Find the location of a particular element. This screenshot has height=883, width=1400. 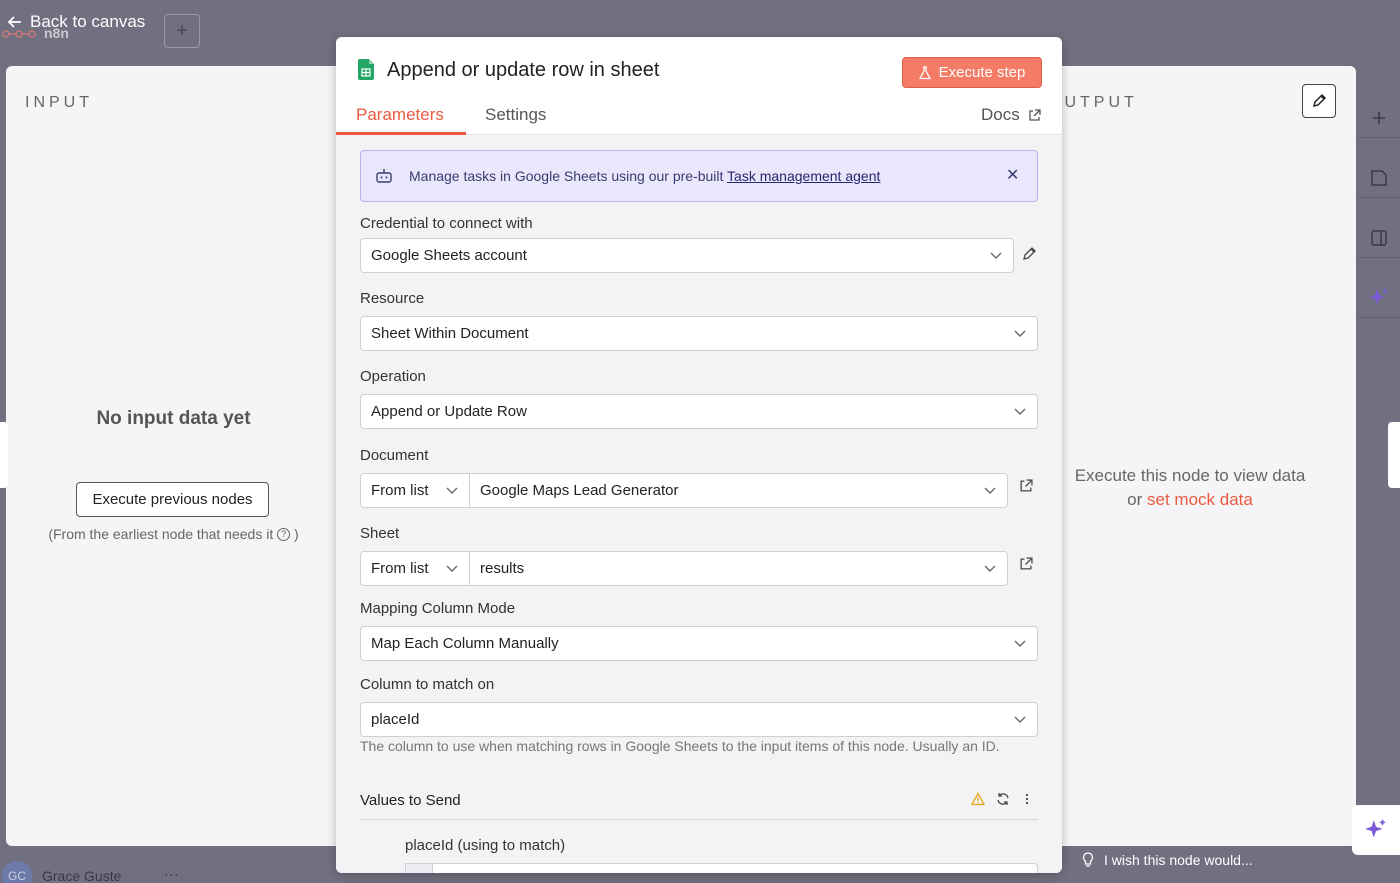

execute-step-label: Execute step is located at coordinates (982, 72).